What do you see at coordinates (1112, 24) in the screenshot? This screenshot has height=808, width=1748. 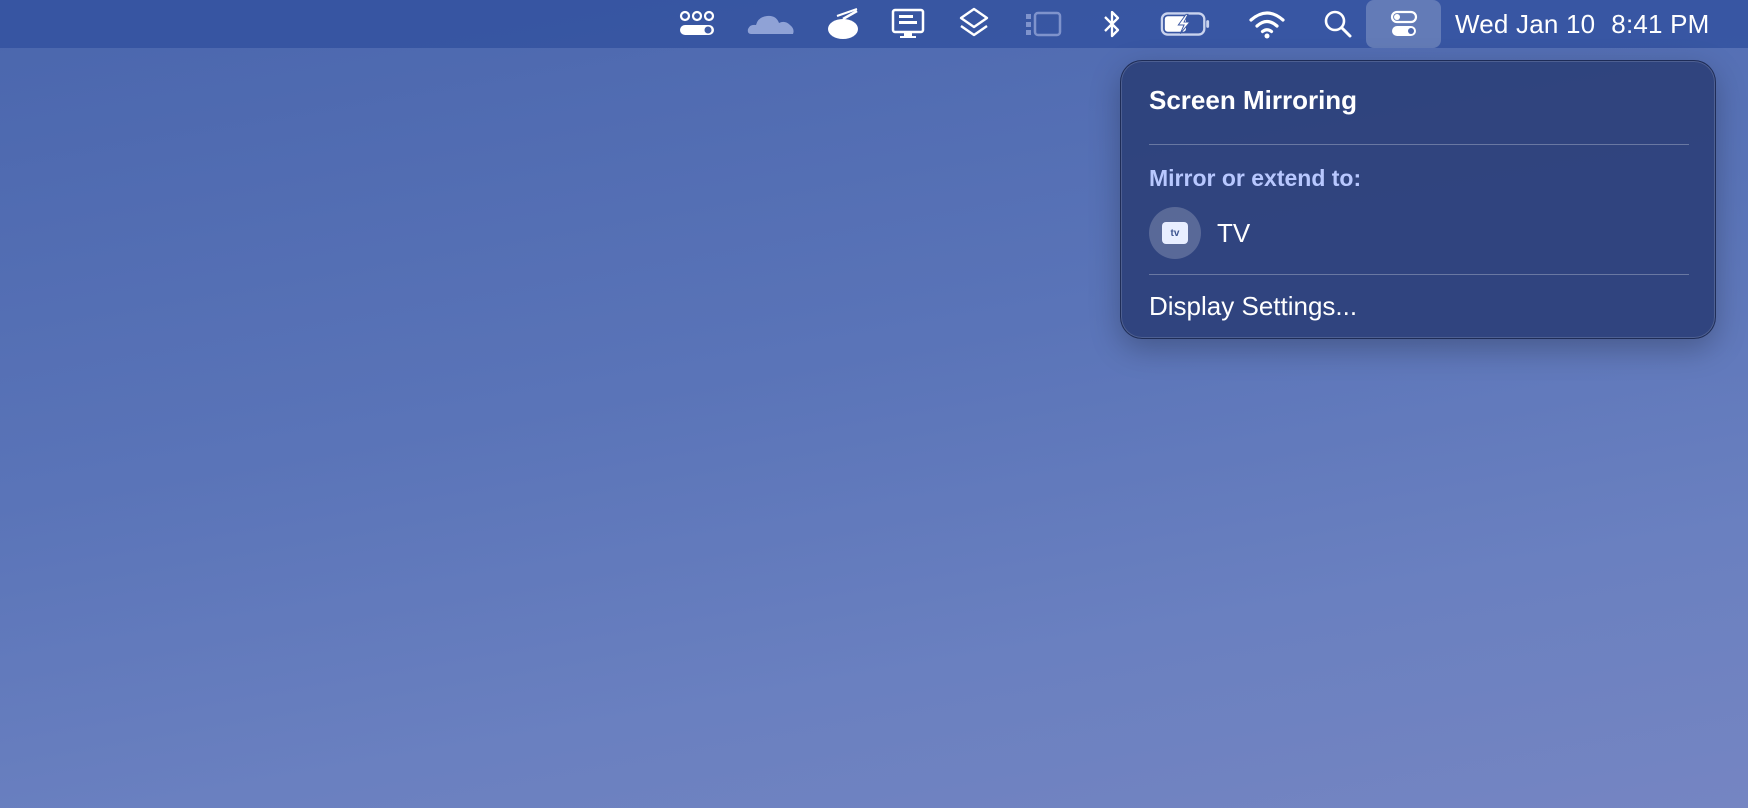 I see `bluetooth-icon` at bounding box center [1112, 24].